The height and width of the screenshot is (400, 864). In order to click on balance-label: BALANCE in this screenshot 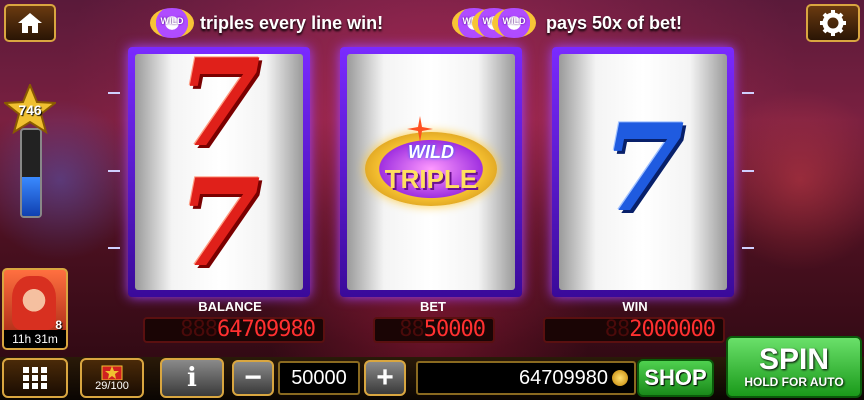, I will do `click(230, 306)`.